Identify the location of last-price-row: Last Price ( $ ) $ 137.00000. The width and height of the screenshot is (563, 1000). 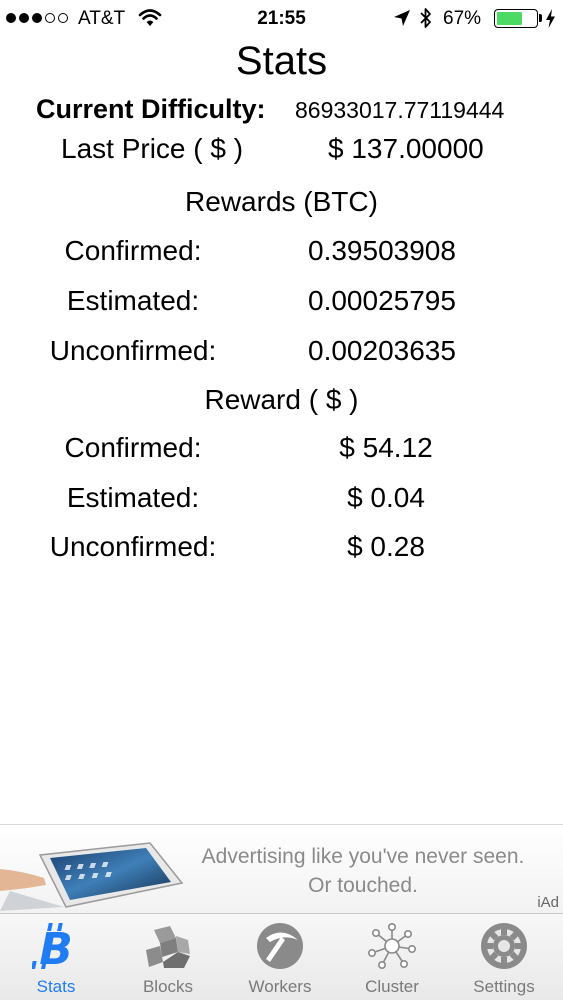
(281, 149).